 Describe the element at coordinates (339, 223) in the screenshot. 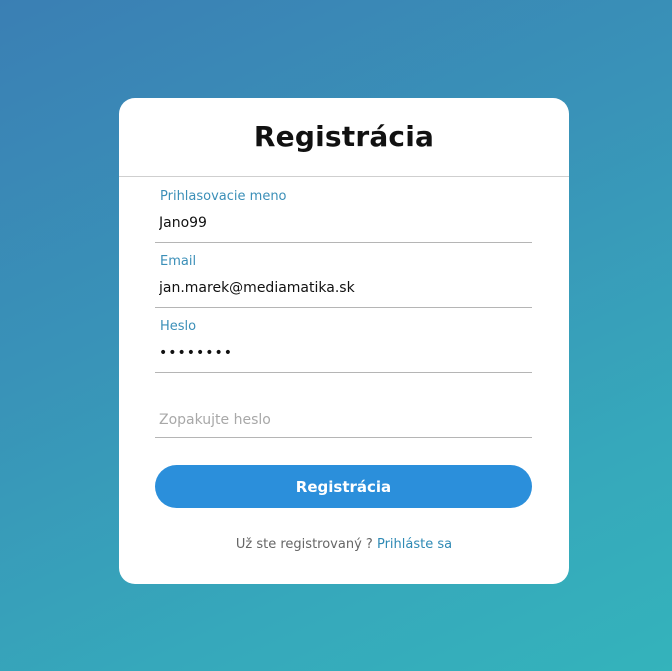

I see `username-input` at that location.